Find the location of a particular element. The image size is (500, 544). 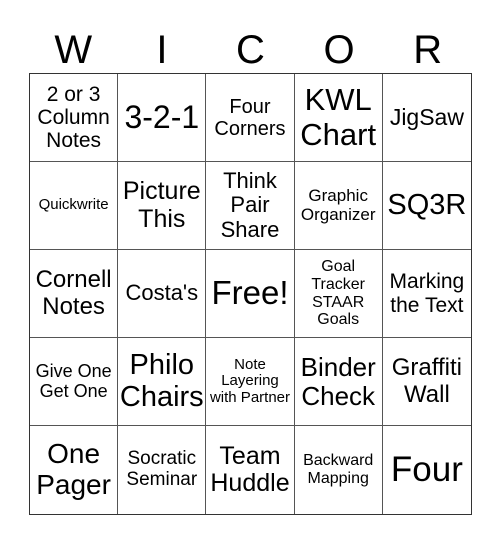

bingo-cell: Graffiti Wall is located at coordinates (426, 382).